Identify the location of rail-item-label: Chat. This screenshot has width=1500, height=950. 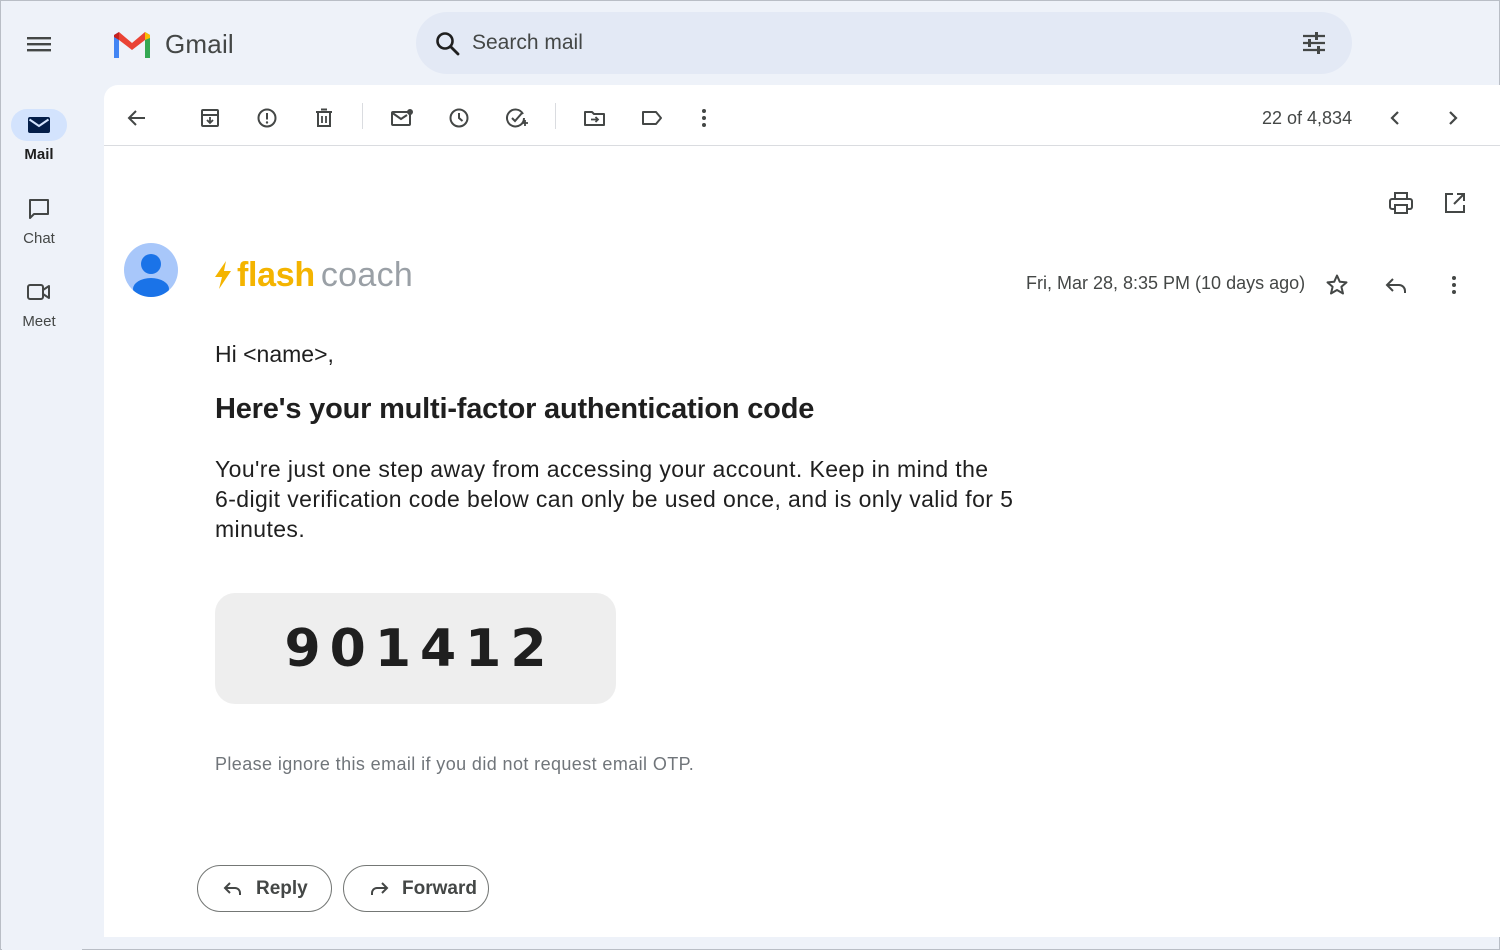
(39, 238).